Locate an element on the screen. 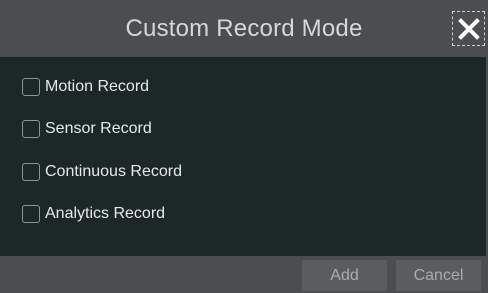  close-button is located at coordinates (468, 28).